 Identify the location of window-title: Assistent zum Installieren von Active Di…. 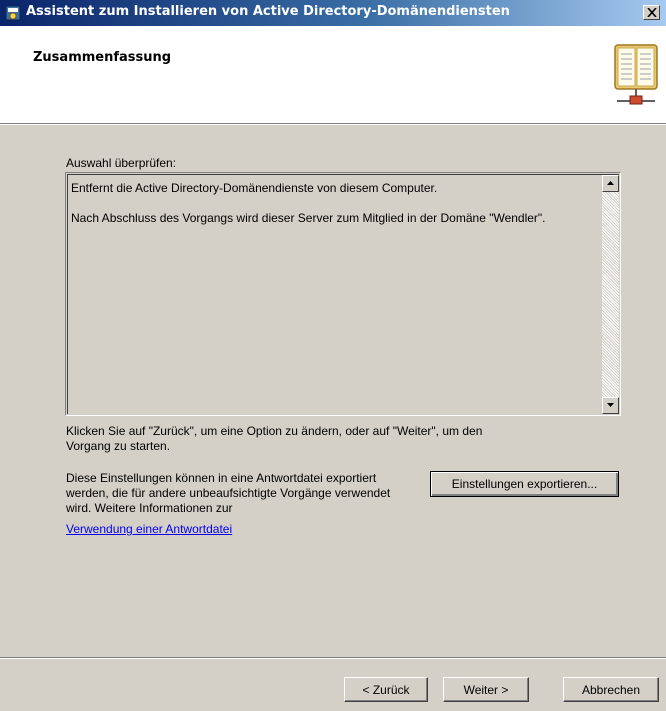
(268, 11).